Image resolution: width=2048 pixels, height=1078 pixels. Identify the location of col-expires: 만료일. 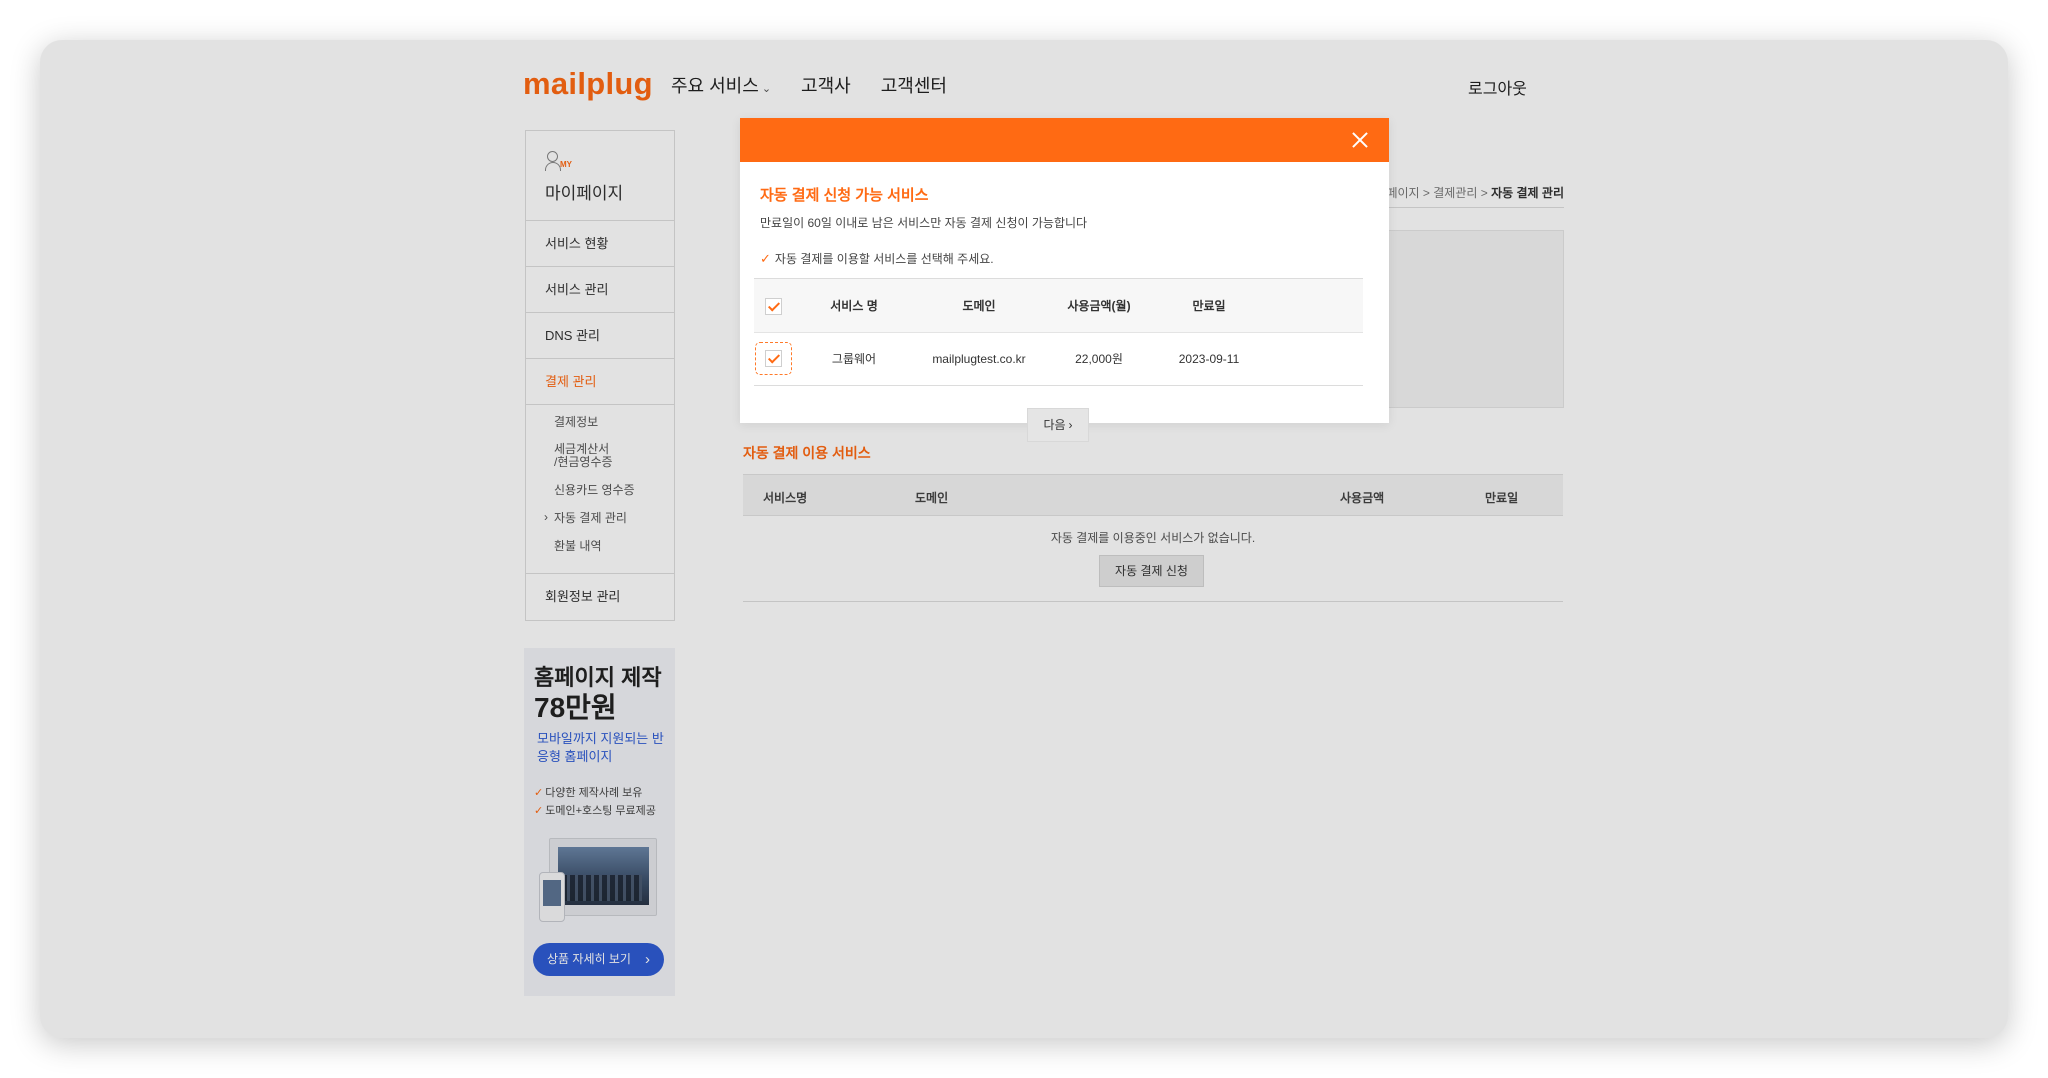
(1209, 306).